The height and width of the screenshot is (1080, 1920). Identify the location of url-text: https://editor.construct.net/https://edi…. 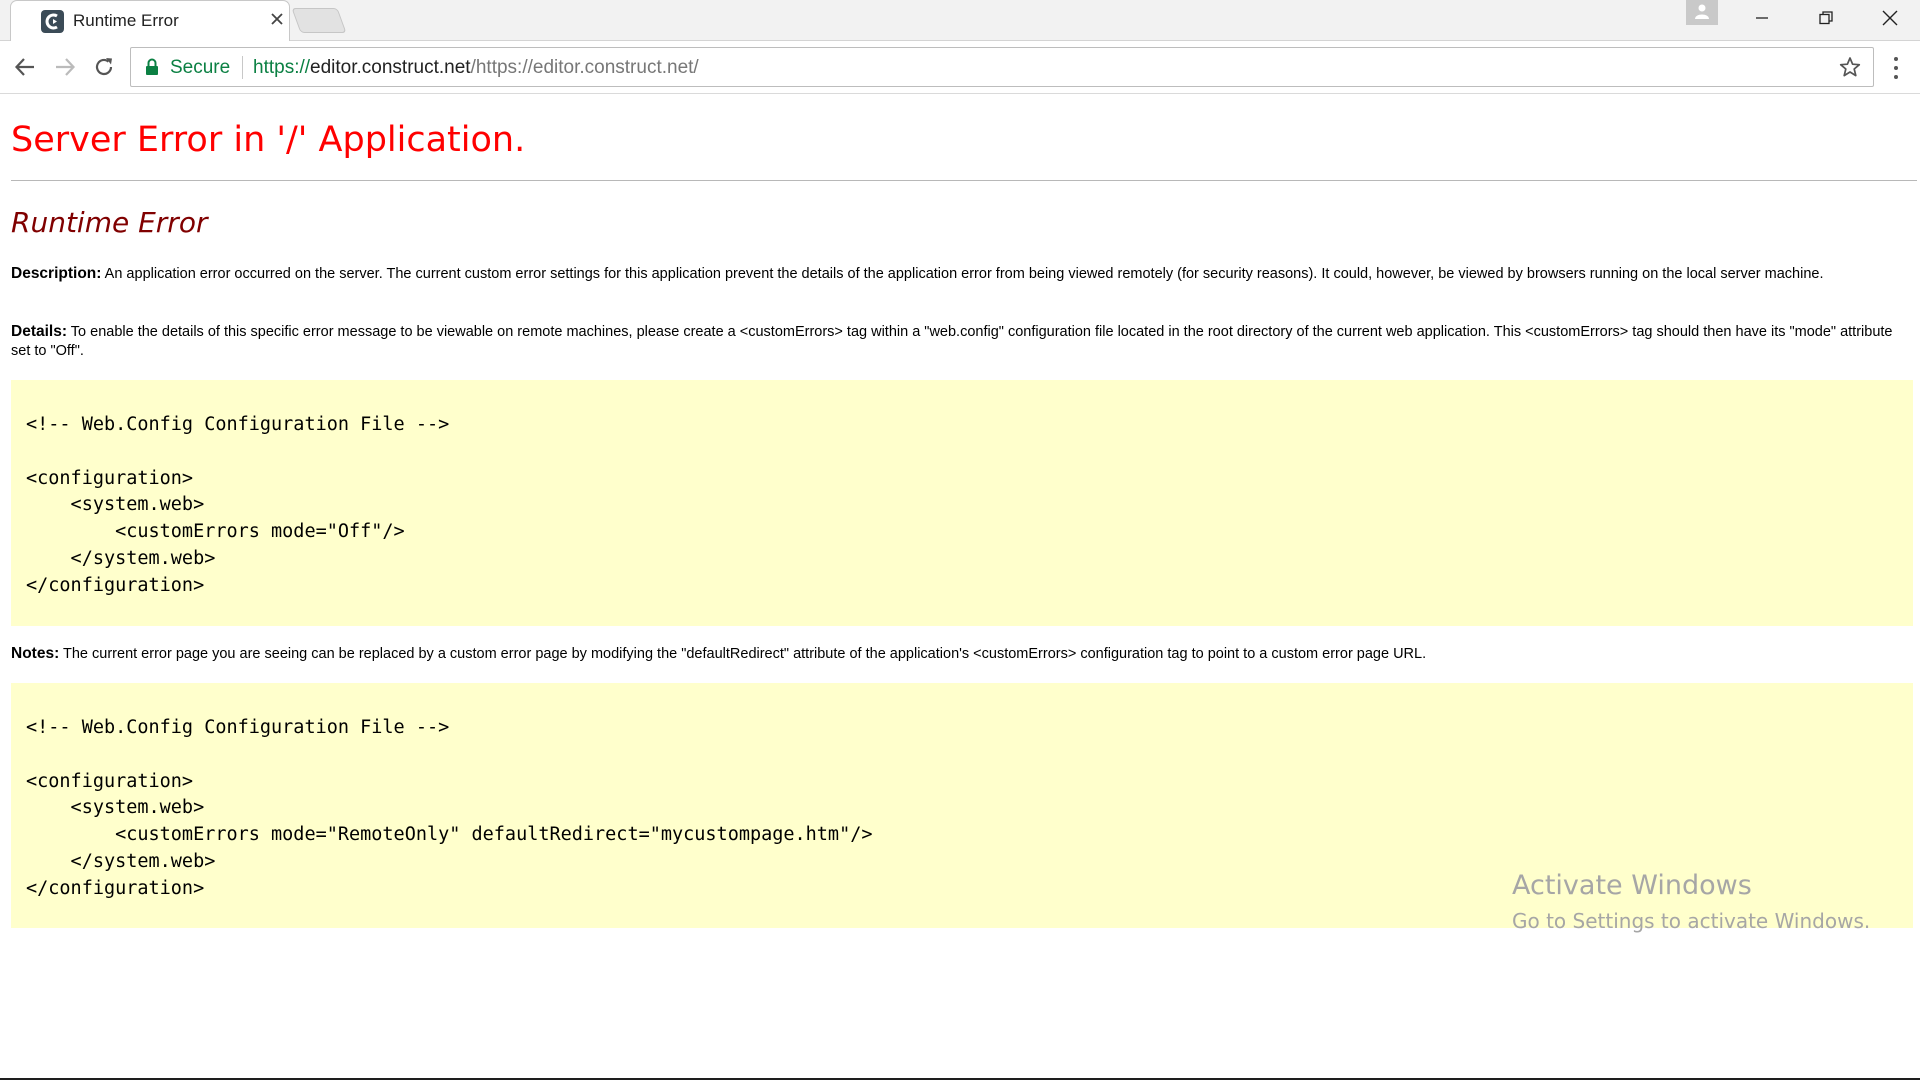
(476, 68).